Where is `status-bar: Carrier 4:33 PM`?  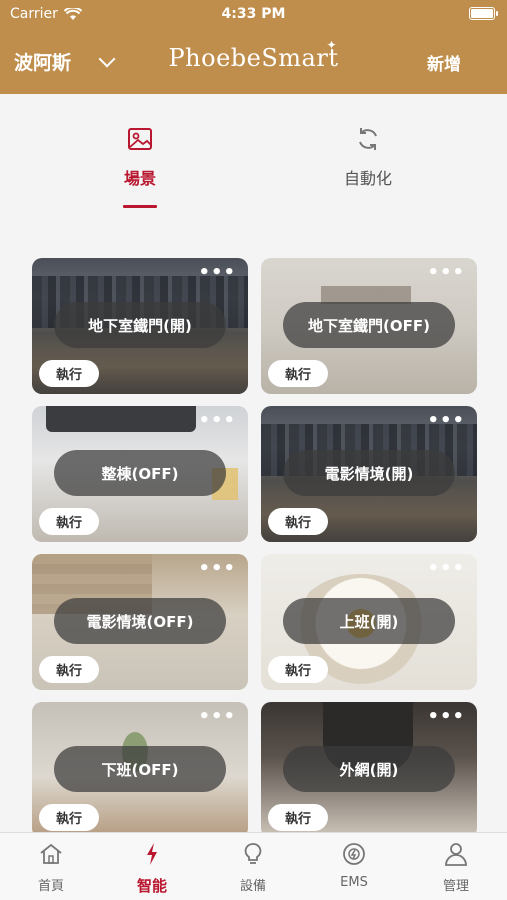 status-bar: Carrier 4:33 PM is located at coordinates (253, 14).